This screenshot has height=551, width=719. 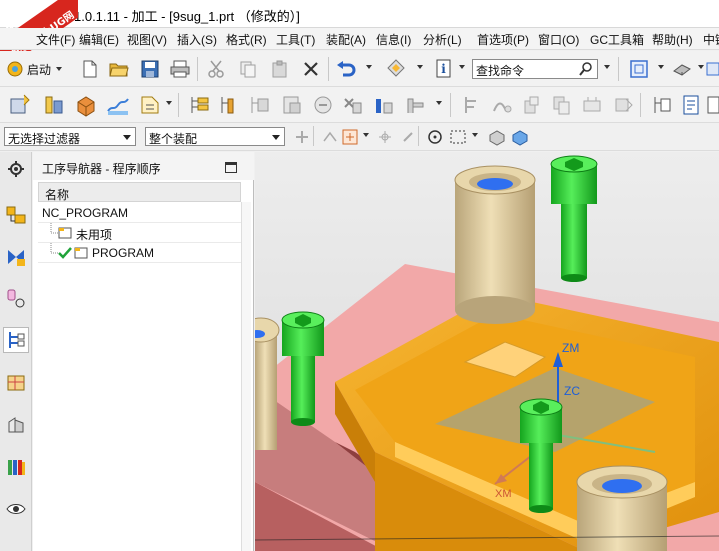 I want to click on nav-geometry-view-icon, so click(x=260, y=105).